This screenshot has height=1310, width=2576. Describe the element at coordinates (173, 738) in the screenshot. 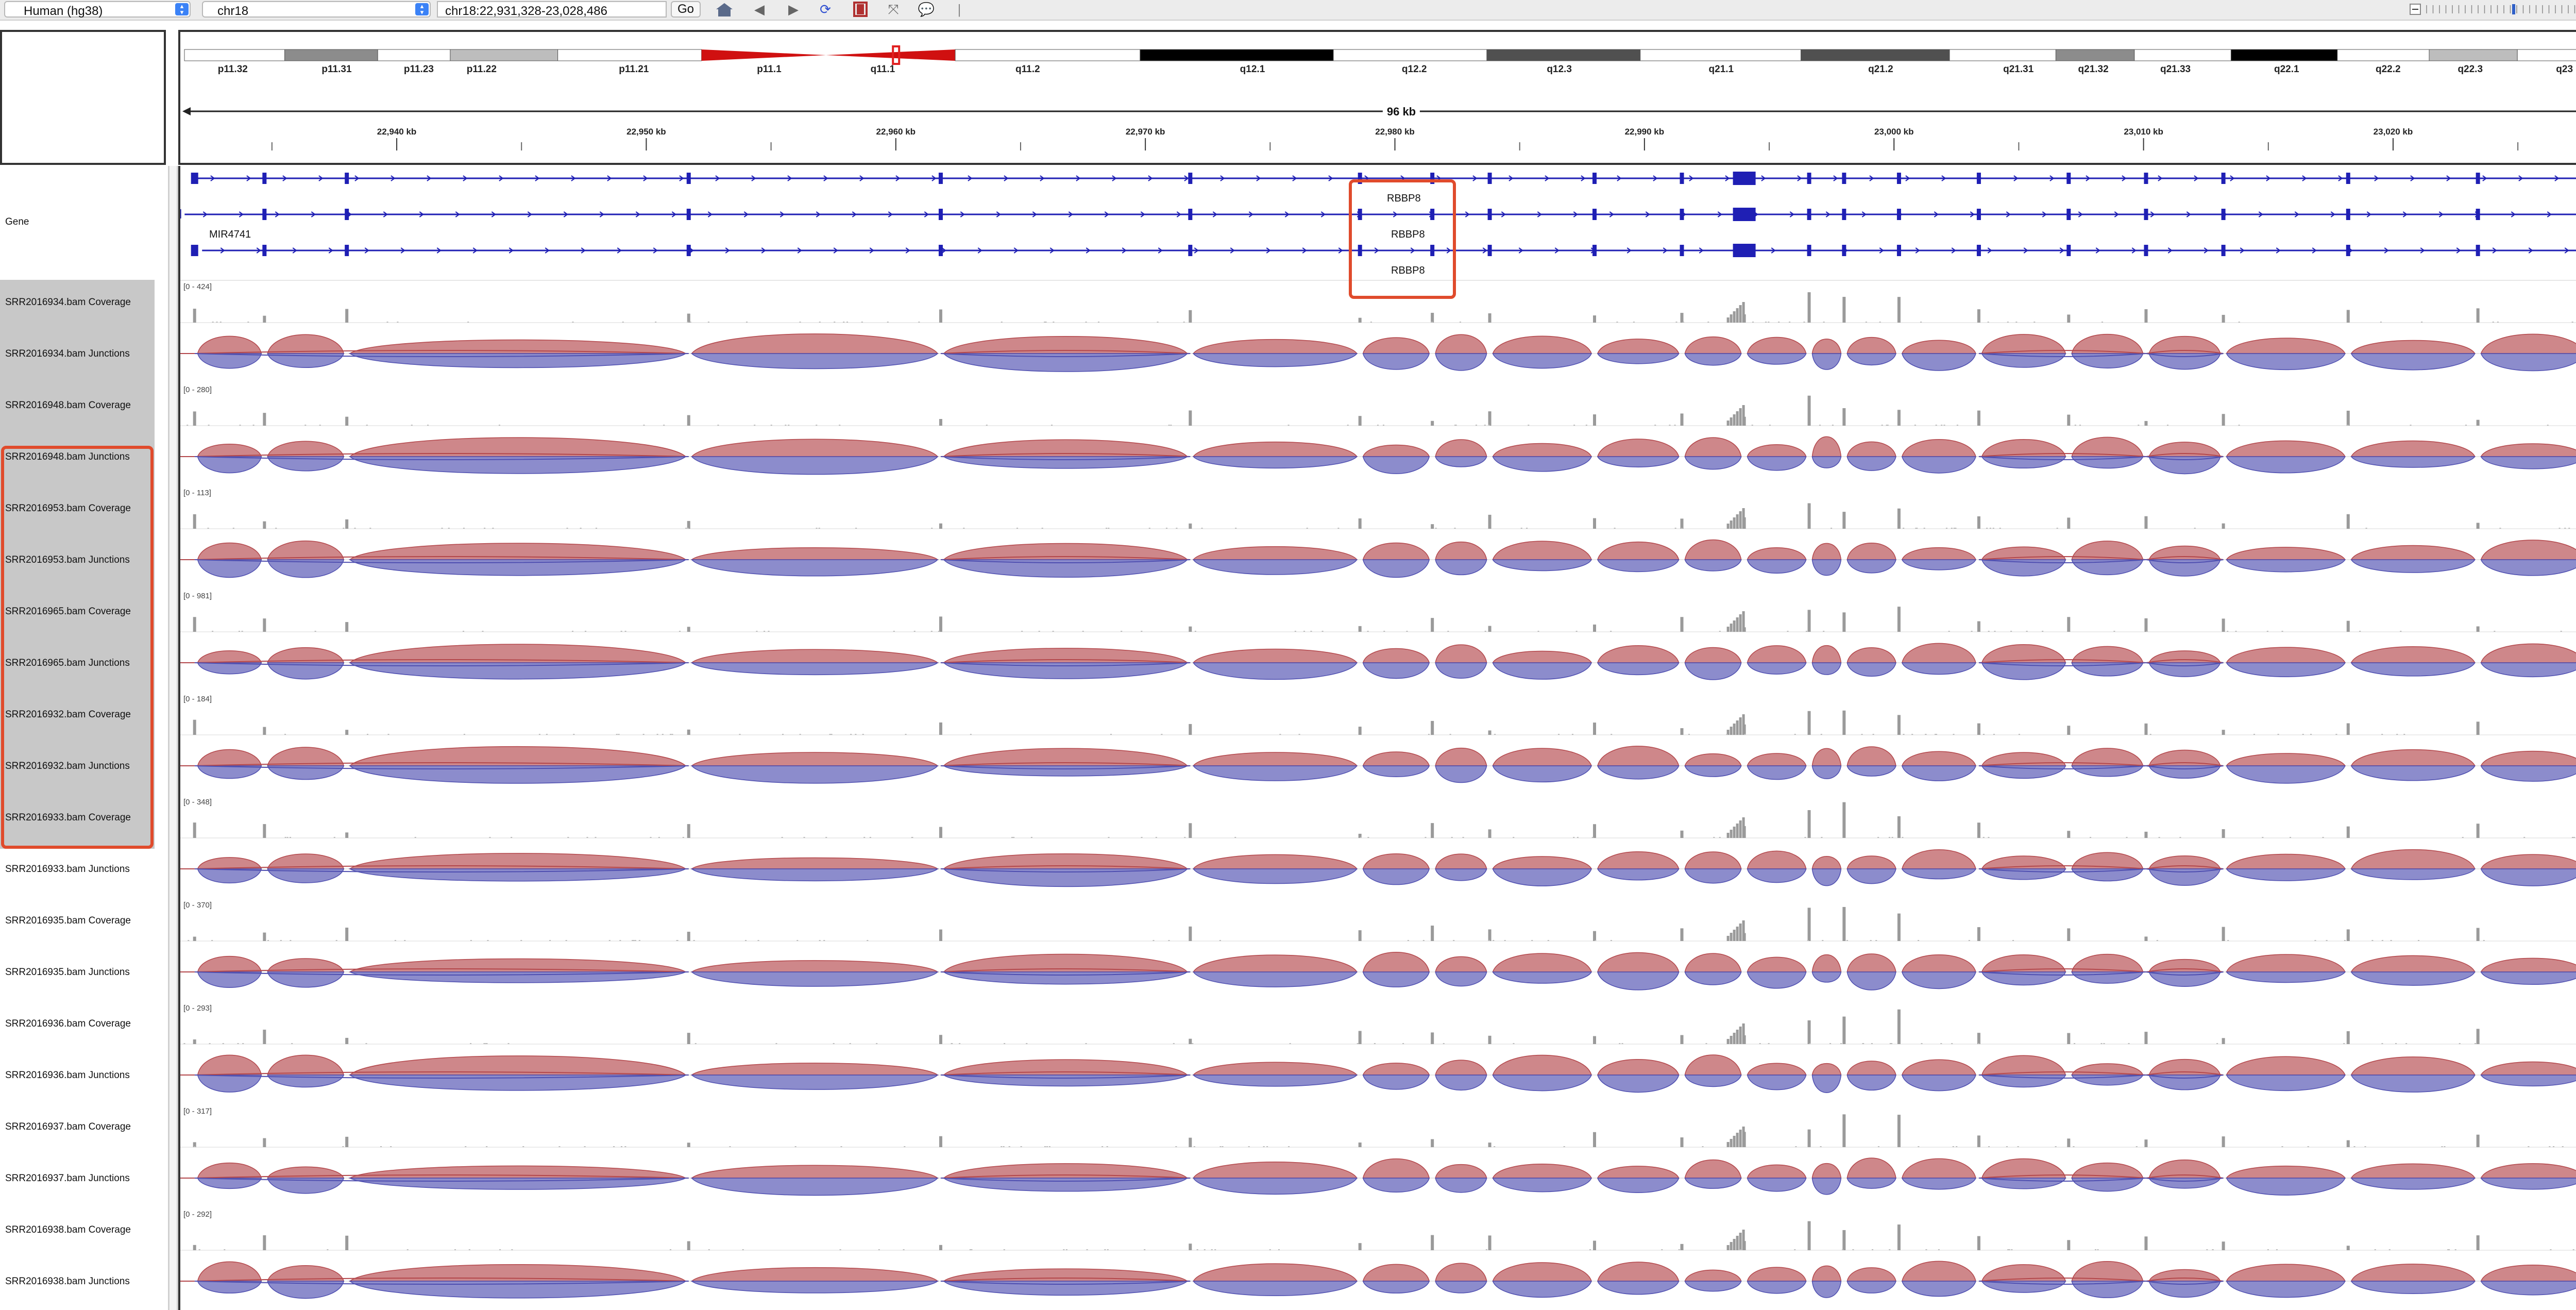

I see `panel-divider` at that location.